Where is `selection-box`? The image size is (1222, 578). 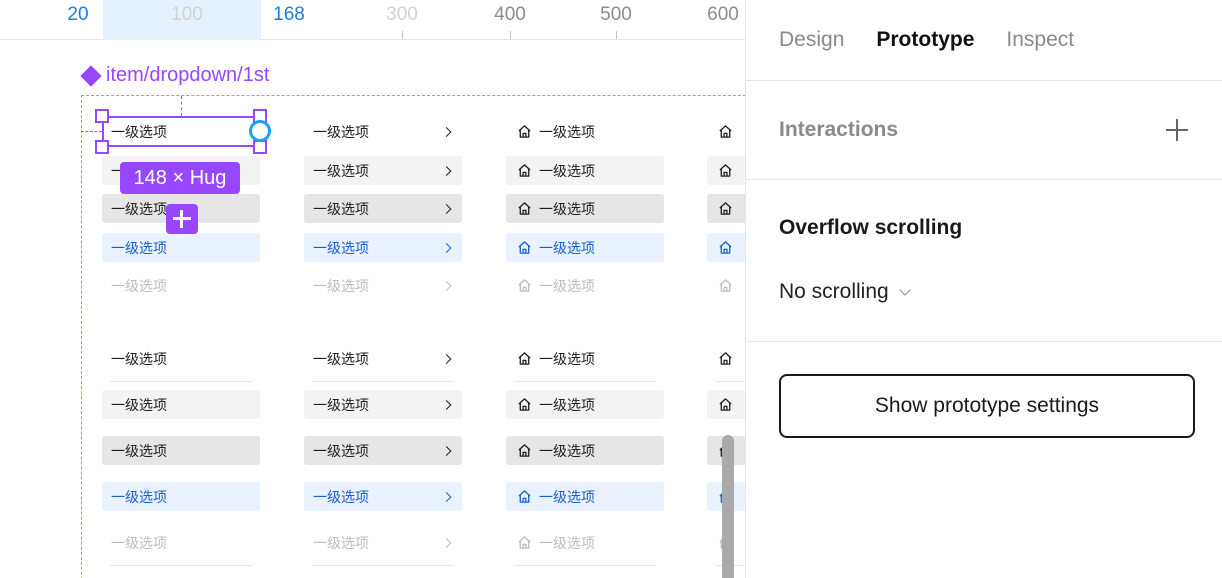 selection-box is located at coordinates (181, 131).